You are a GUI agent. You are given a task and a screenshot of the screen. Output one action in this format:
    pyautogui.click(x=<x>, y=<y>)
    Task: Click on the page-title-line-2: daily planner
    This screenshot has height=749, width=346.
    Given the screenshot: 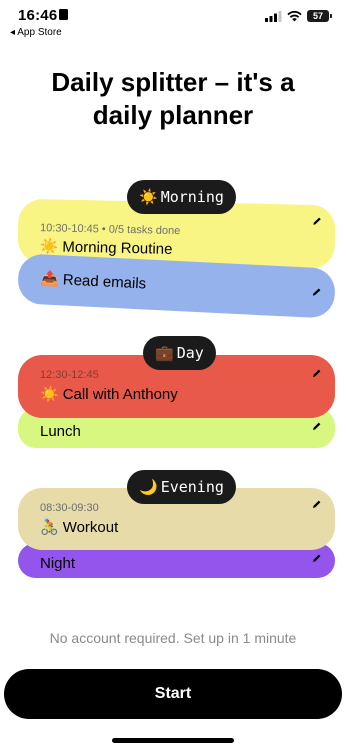 What is the action you would take?
    pyautogui.click(x=173, y=115)
    